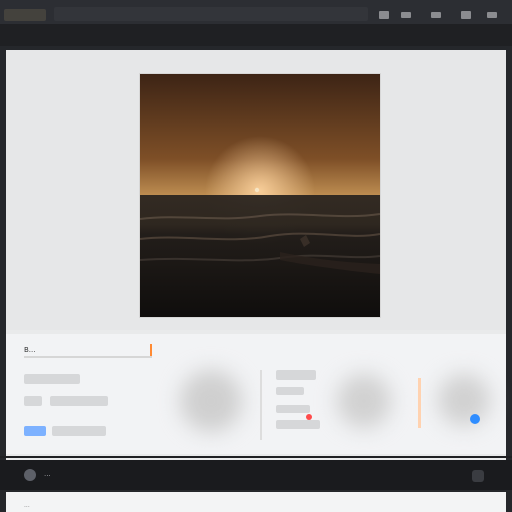 Image resolution: width=512 pixels, height=512 pixels. Describe the element at coordinates (25, 15) in the screenshot. I see `logo` at that location.